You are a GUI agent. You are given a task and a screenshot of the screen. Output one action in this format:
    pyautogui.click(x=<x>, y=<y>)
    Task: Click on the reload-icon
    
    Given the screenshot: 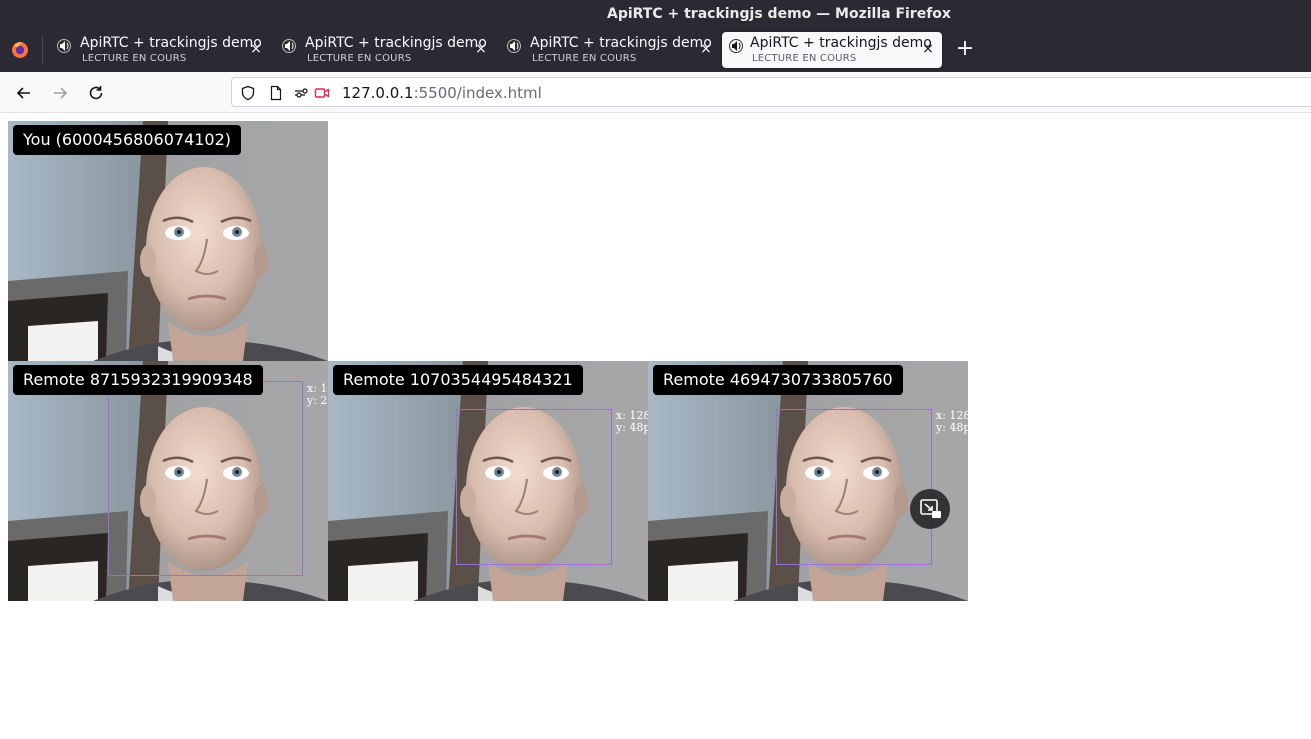 What is the action you would take?
    pyautogui.click(x=96, y=93)
    